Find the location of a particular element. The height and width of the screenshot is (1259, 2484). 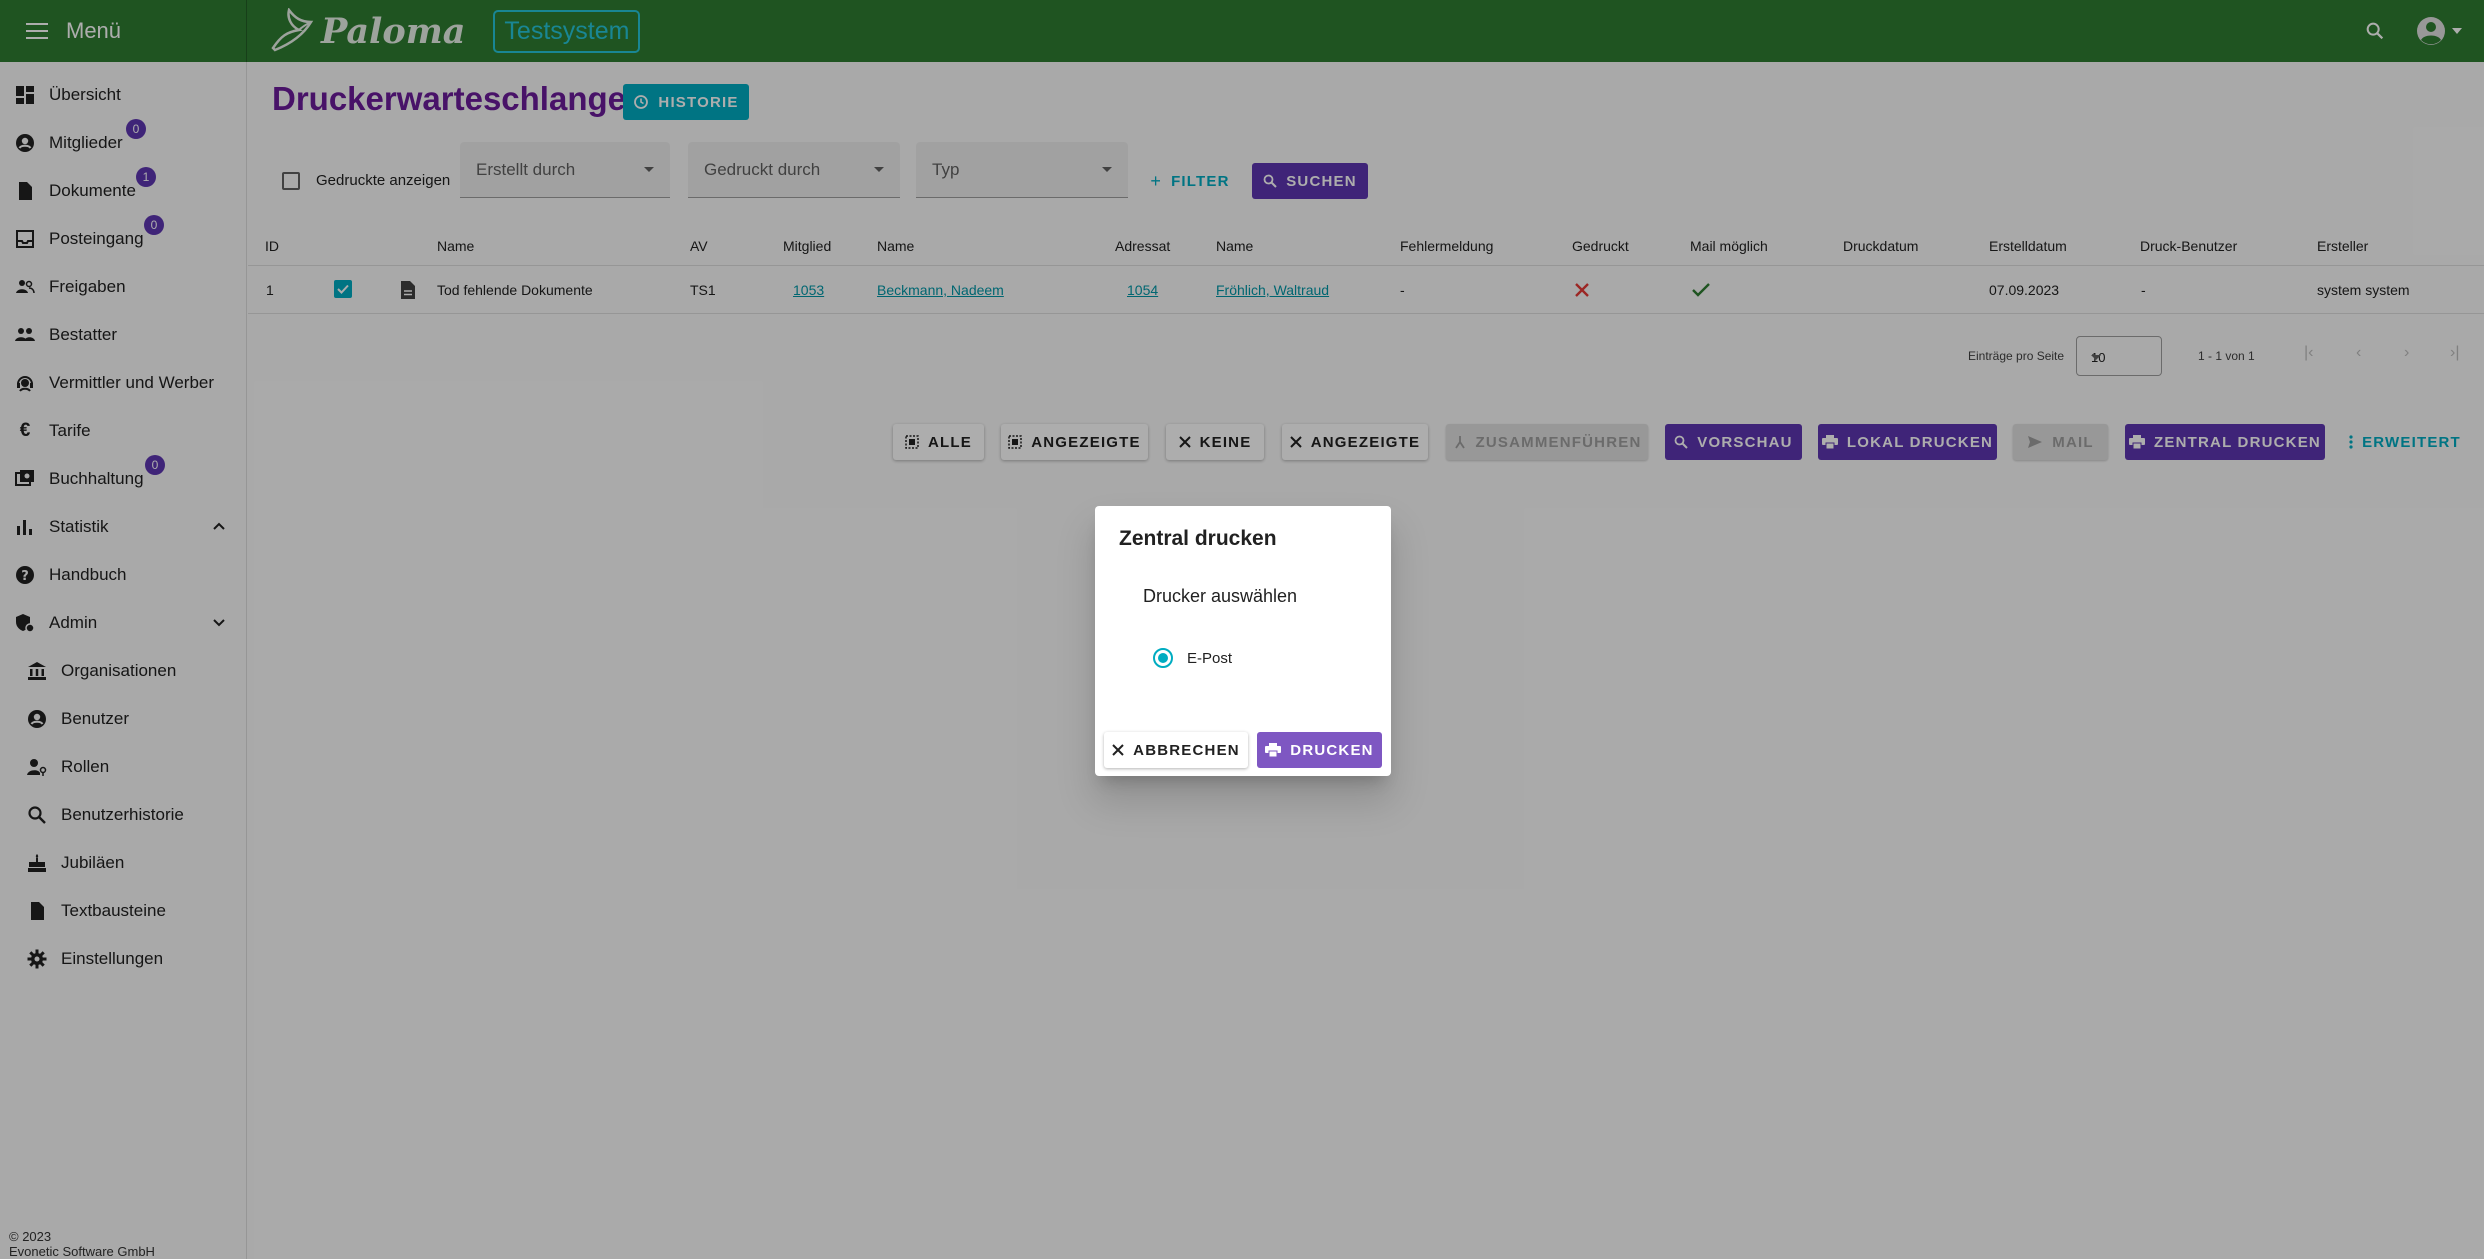

cancel-button: Abbrechen is located at coordinates (1176, 750).